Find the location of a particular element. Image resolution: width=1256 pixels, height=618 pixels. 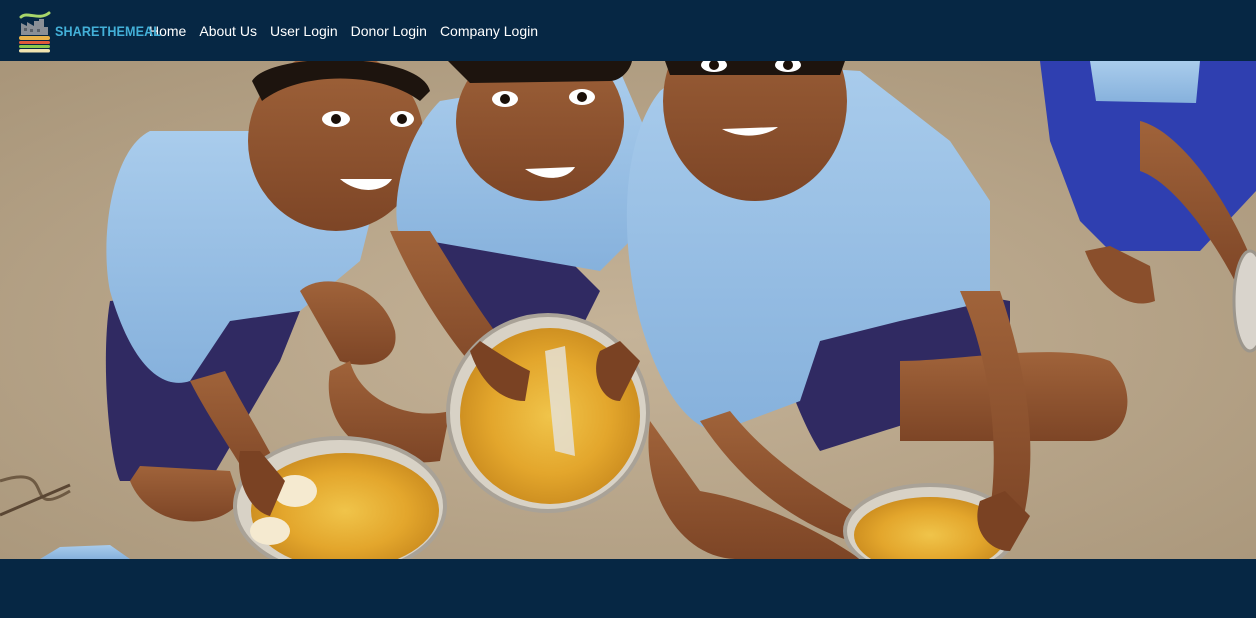

nav-company-login-link: Company Login is located at coordinates (489, 31).